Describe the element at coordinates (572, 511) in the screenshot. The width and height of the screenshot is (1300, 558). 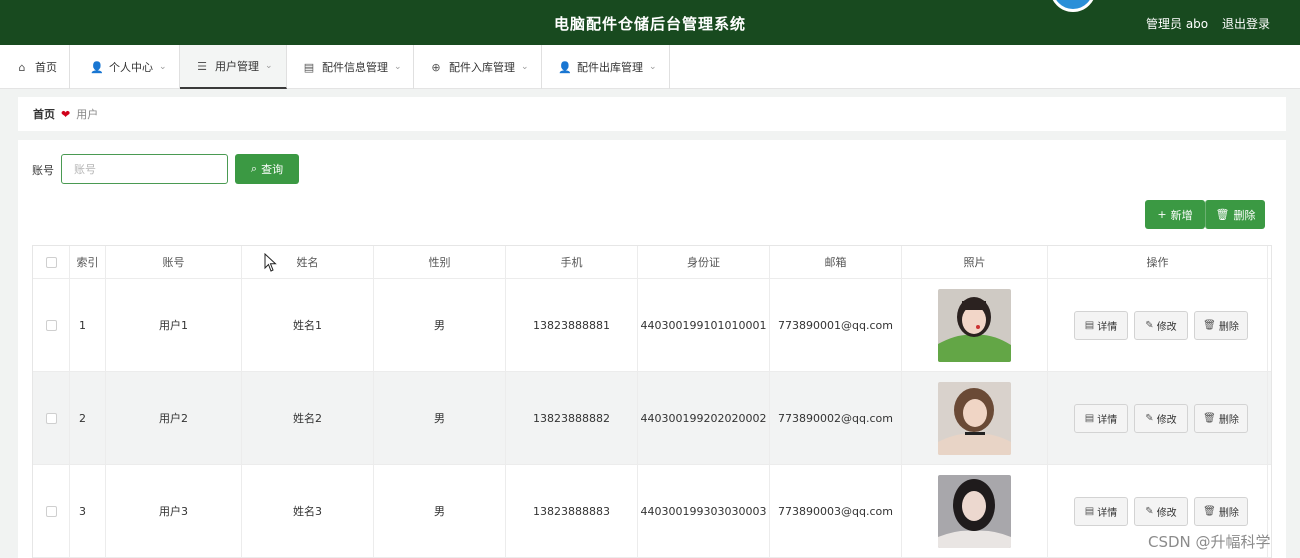
I see `cell-phone: 13823888883` at that location.